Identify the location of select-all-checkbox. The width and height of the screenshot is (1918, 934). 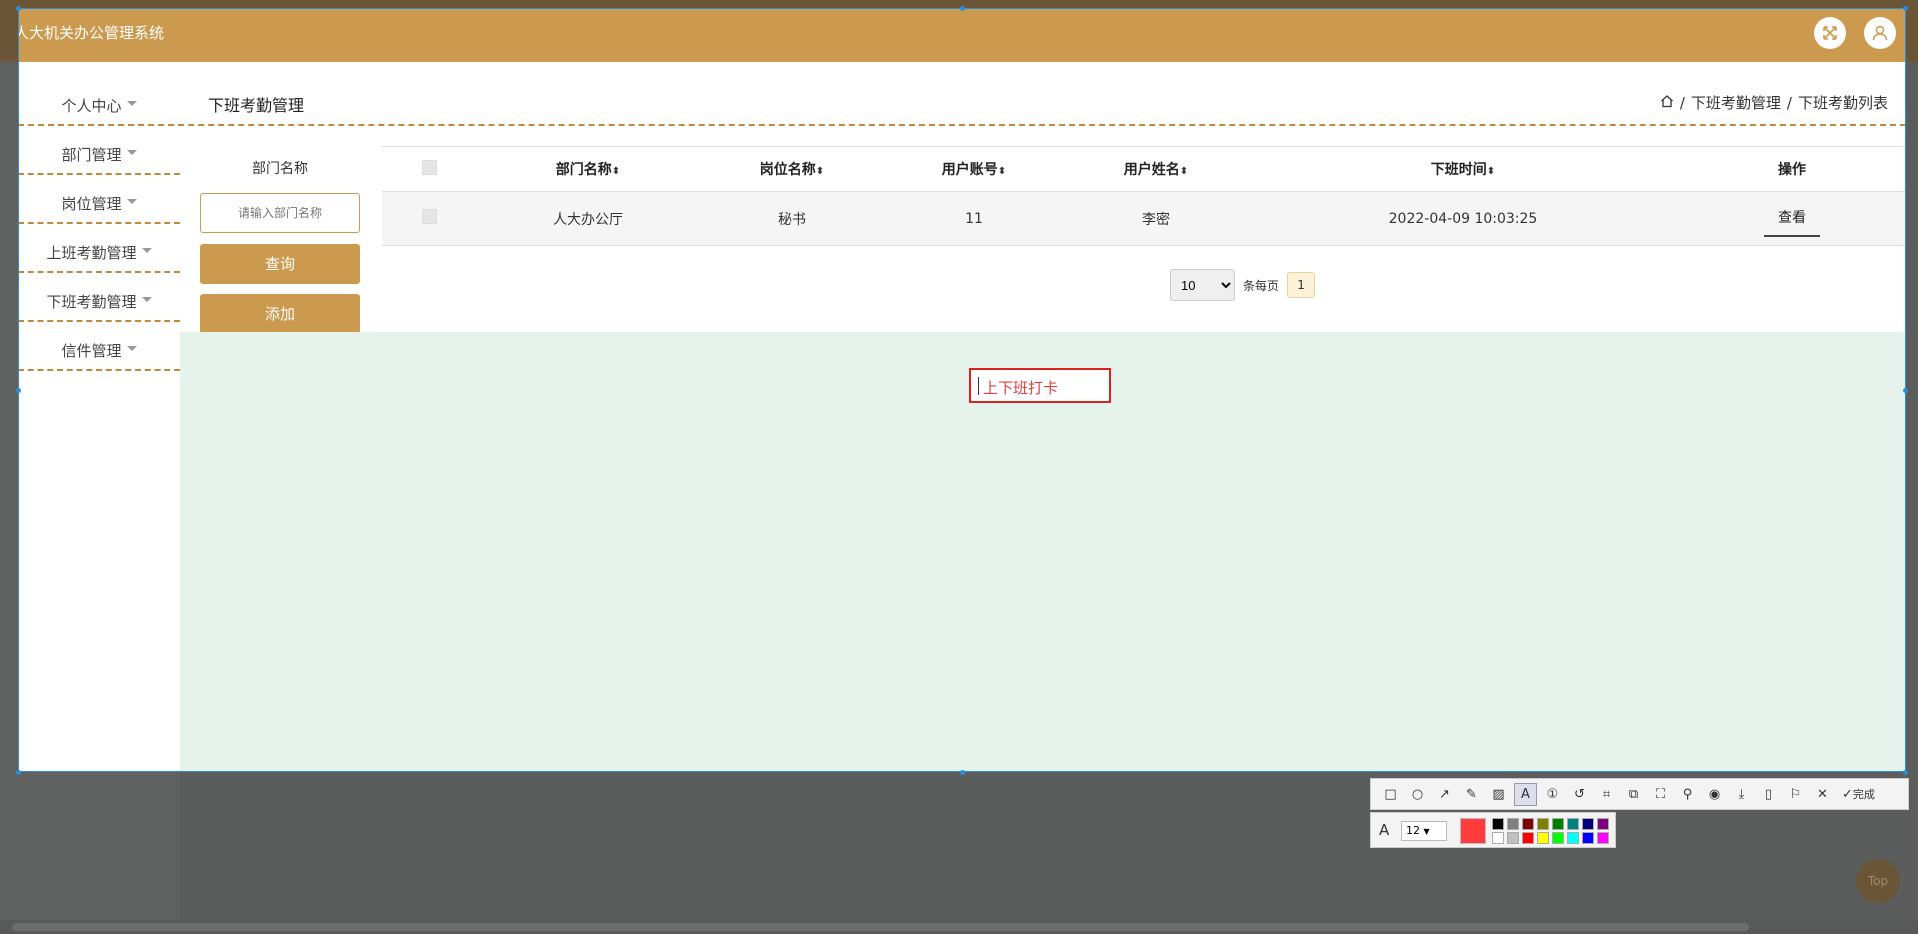
(429, 167).